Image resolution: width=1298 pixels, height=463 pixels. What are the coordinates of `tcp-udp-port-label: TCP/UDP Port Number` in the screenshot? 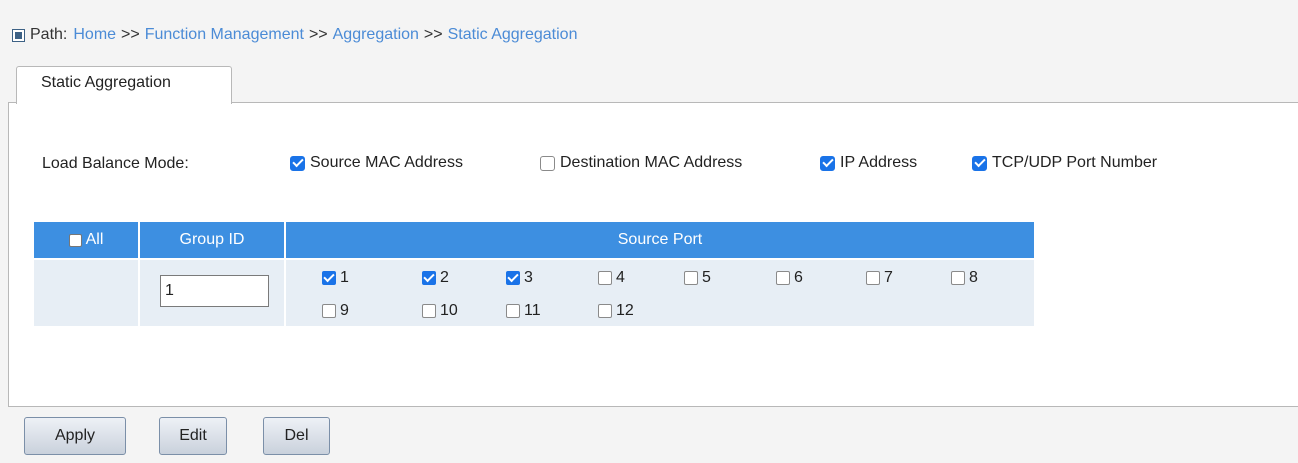 It's located at (1075, 162).